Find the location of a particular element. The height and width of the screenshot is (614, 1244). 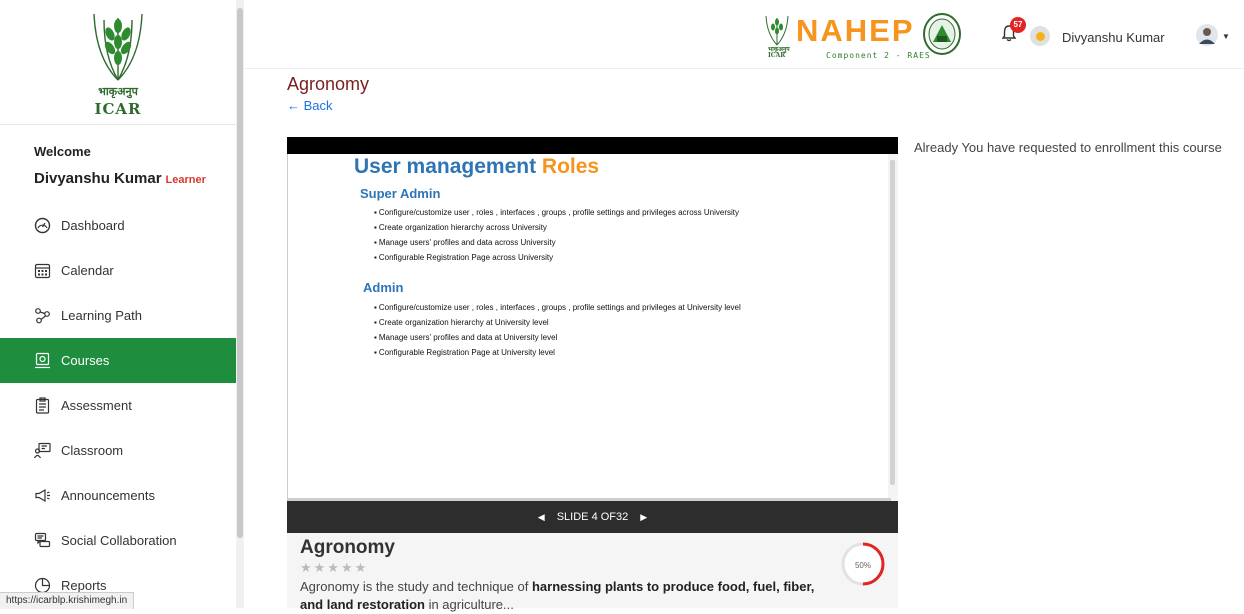

user-menu-caret-icon: ▼ is located at coordinates (1226, 36).